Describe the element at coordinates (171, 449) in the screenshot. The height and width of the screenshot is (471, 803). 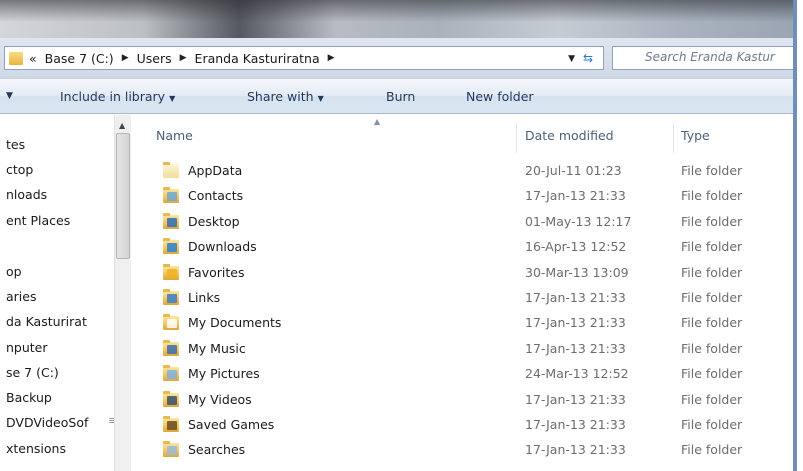
I see `searches-folder-icon` at that location.